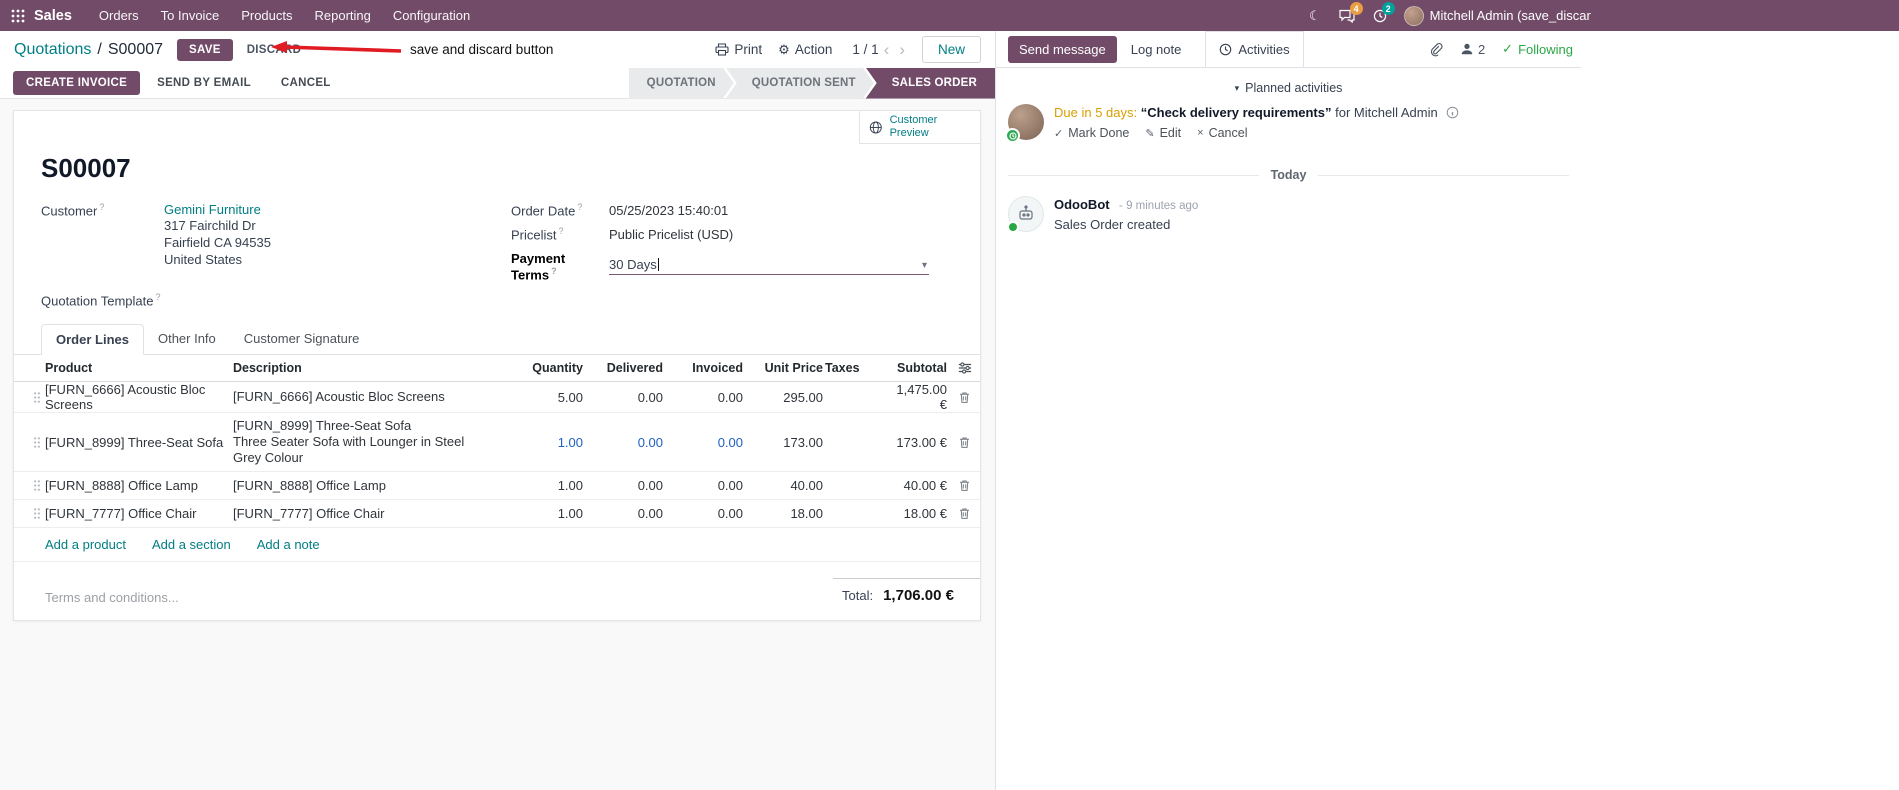  I want to click on menu-to-invoice: To Invoice, so click(190, 15).